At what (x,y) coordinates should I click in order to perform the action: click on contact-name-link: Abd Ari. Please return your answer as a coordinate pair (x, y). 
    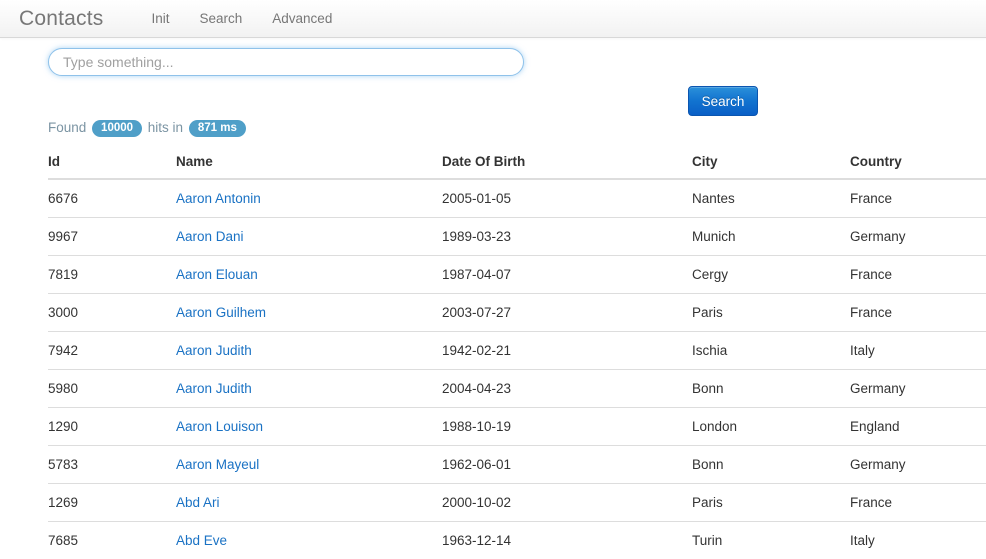
    Looking at the image, I should click on (198, 502).